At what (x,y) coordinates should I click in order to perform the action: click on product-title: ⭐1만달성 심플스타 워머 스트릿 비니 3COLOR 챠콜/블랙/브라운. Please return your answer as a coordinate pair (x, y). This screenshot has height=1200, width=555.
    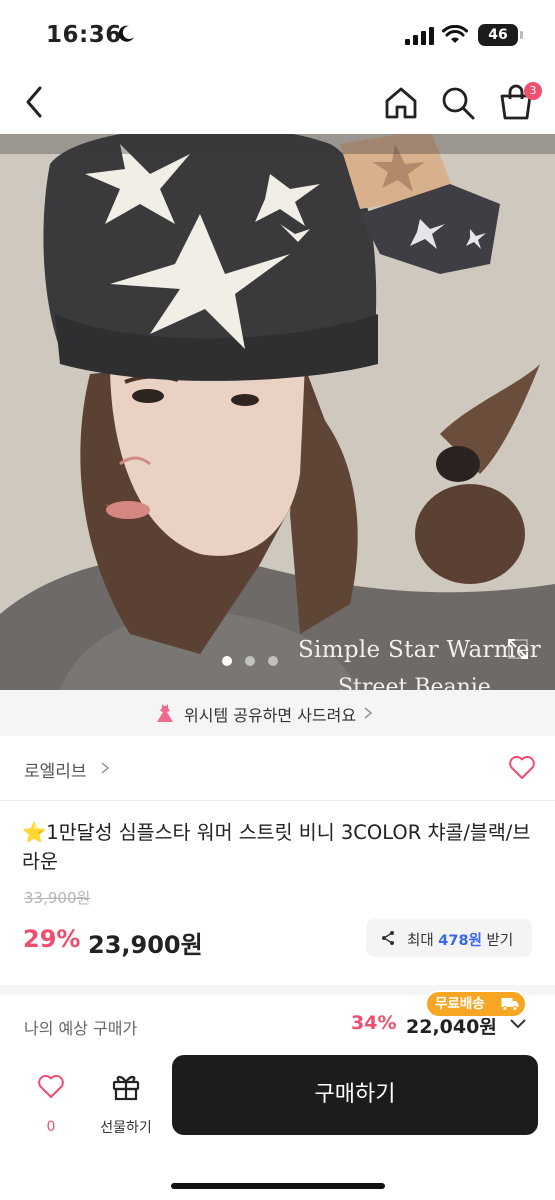
    Looking at the image, I should click on (277, 847).